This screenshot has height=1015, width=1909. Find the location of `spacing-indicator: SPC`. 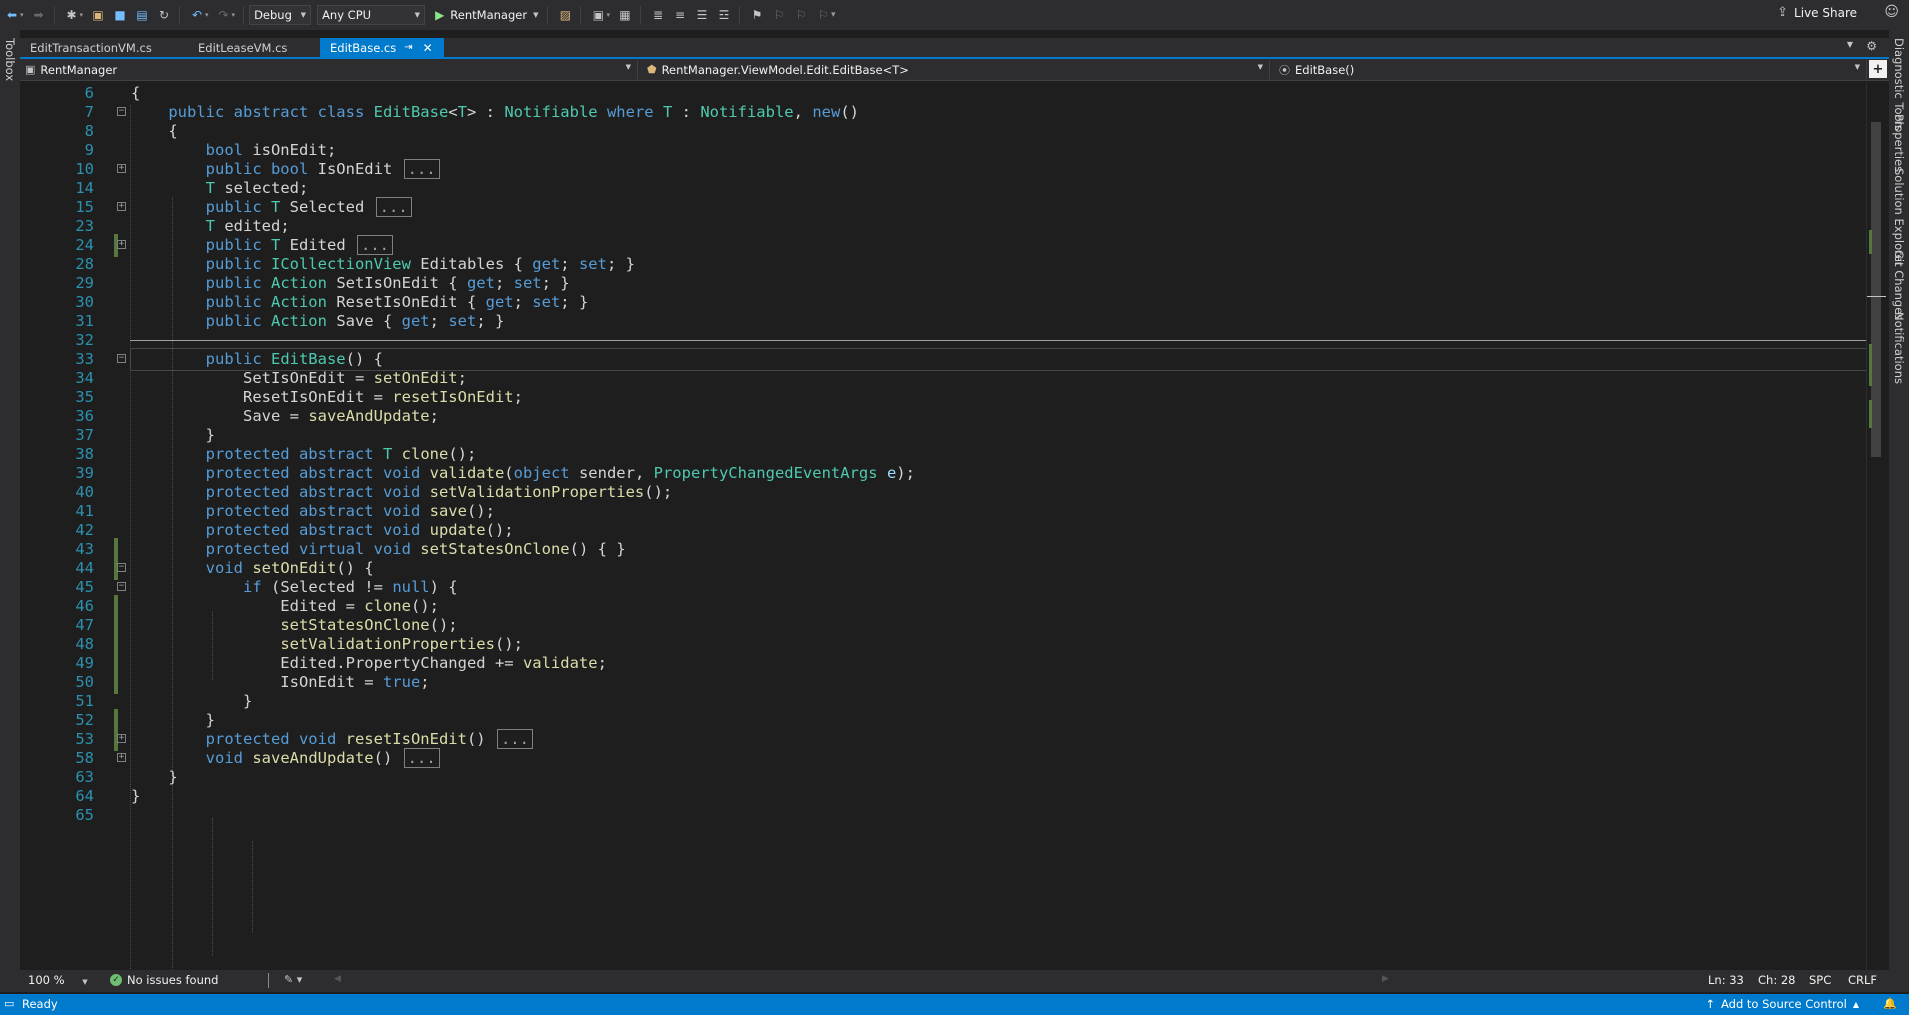

spacing-indicator: SPC is located at coordinates (1820, 980).